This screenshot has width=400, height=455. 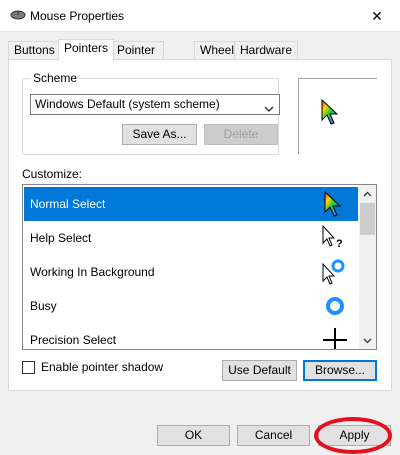 I want to click on title-bar: Mouse Properties ✕, so click(x=200, y=16).